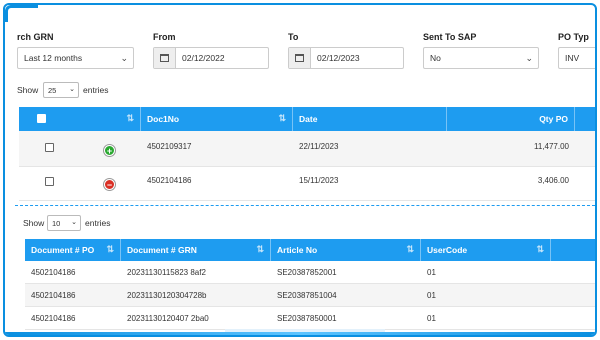 The image size is (600, 340). What do you see at coordinates (169, 180) in the screenshot?
I see `doc-no-cell: 4502104186` at bounding box center [169, 180].